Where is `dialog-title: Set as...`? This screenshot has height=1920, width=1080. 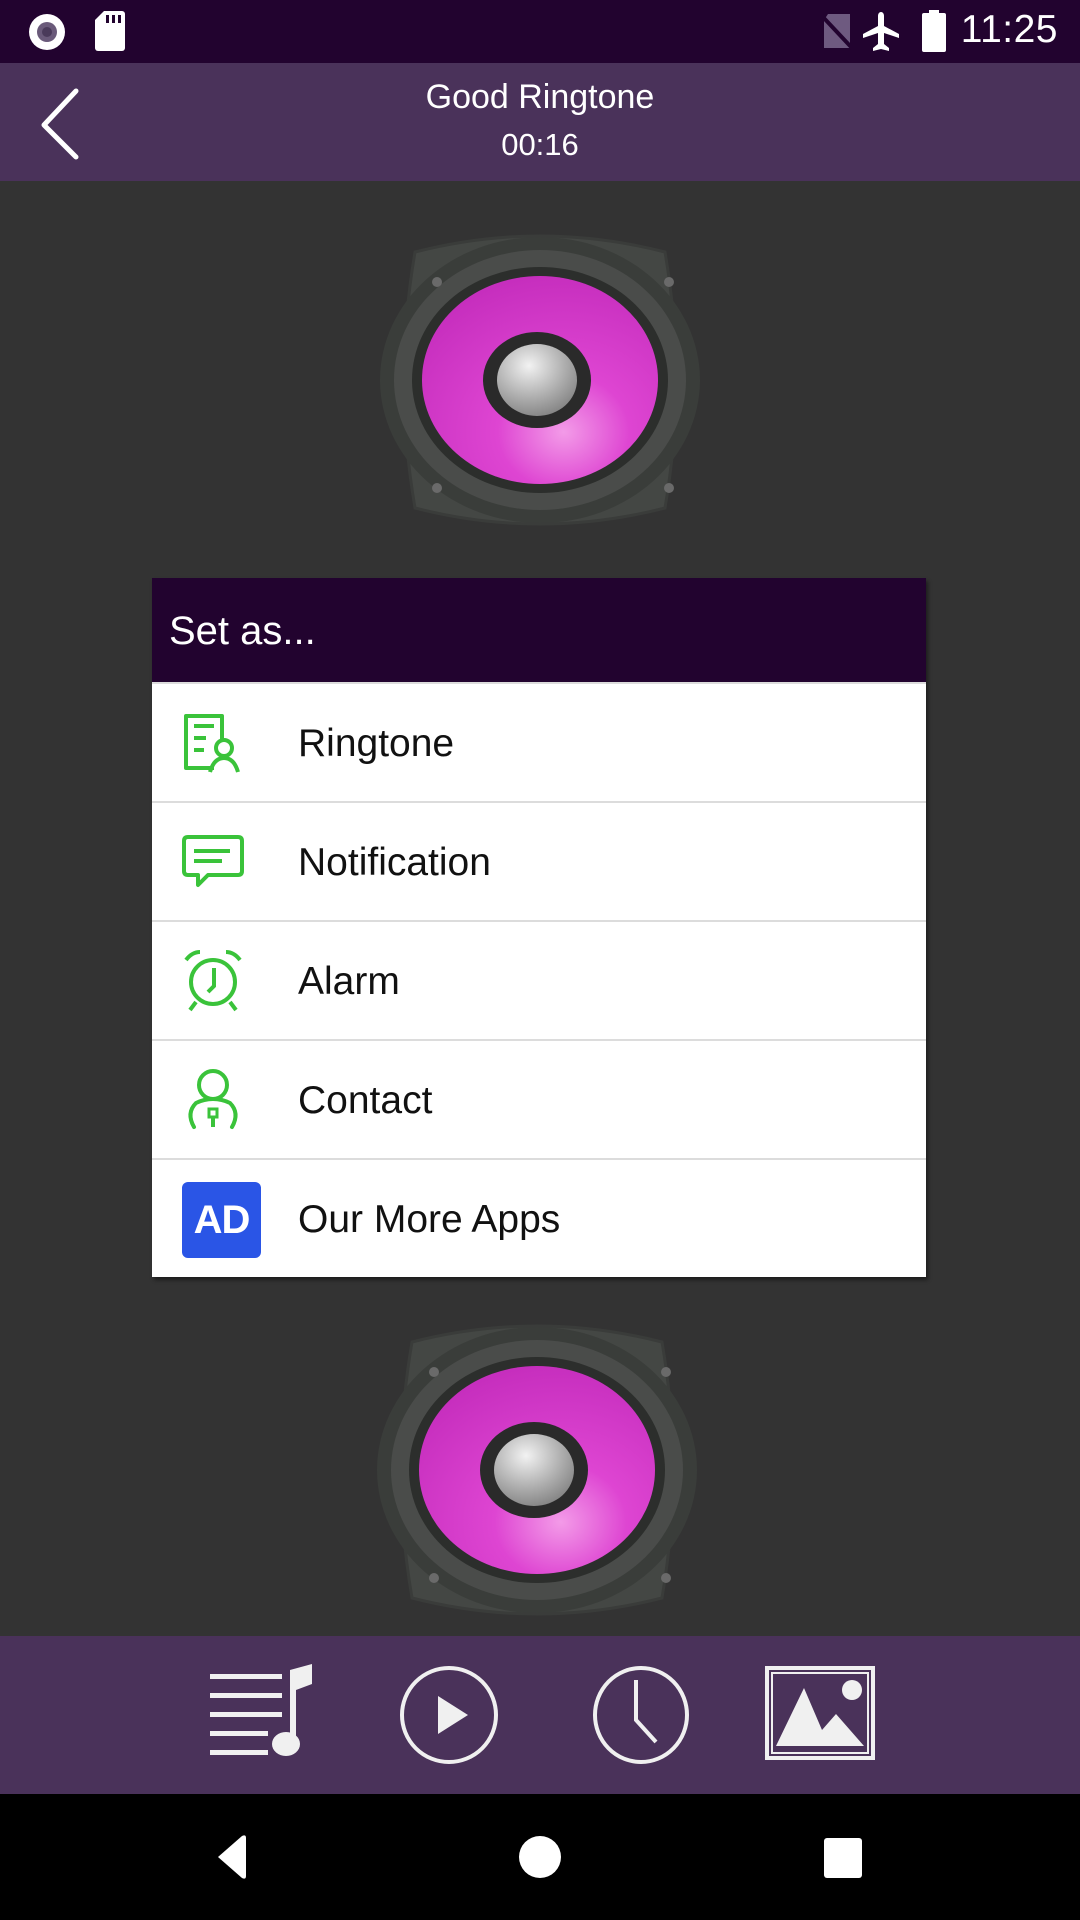
dialog-title: Set as... is located at coordinates (539, 630).